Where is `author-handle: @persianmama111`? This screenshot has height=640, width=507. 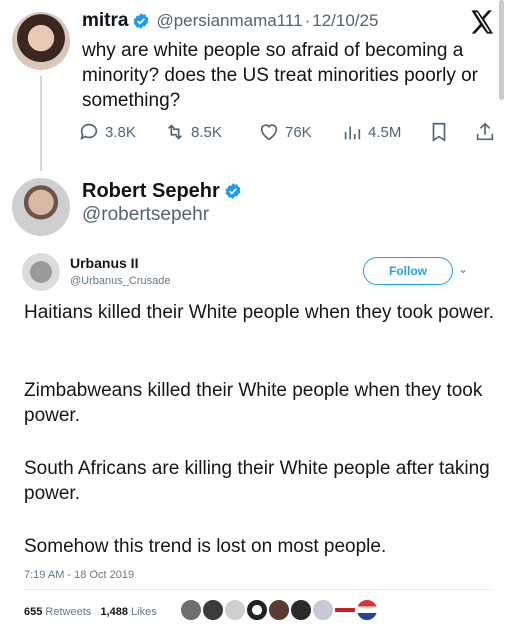
author-handle: @persianmama111 is located at coordinates (229, 21).